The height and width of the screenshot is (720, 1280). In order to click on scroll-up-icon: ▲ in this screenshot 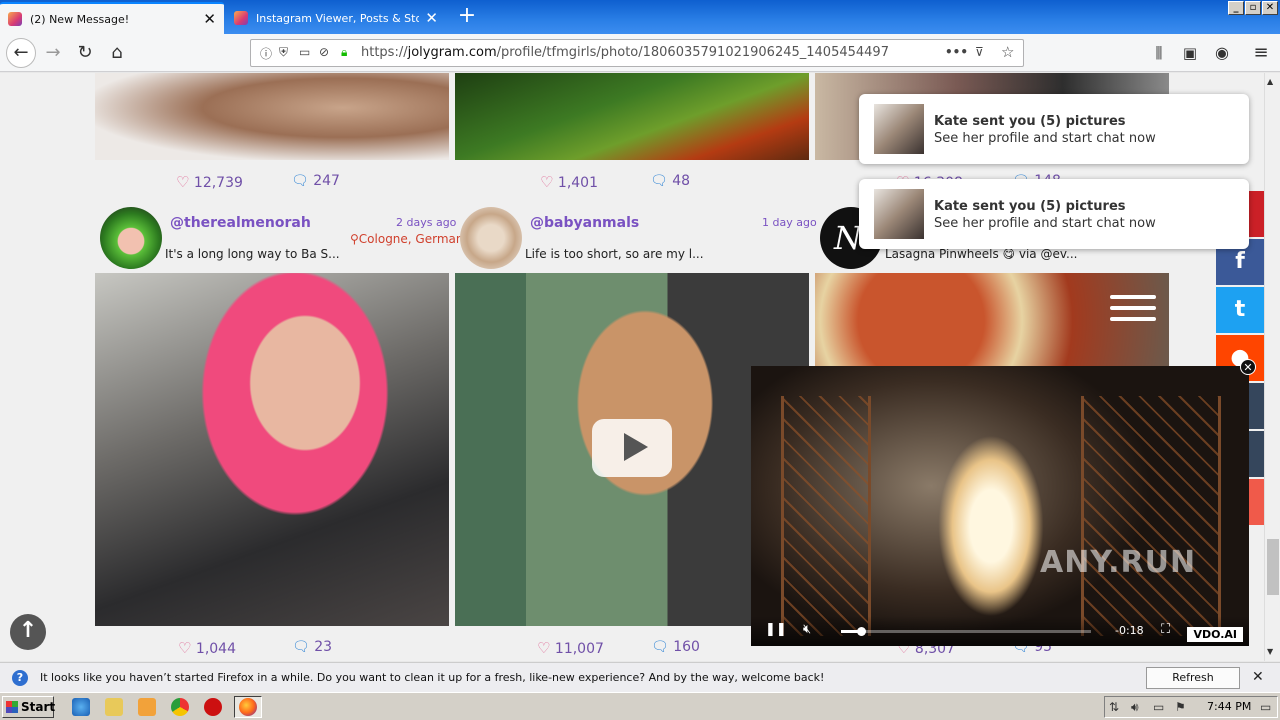, I will do `click(1270, 81)`.